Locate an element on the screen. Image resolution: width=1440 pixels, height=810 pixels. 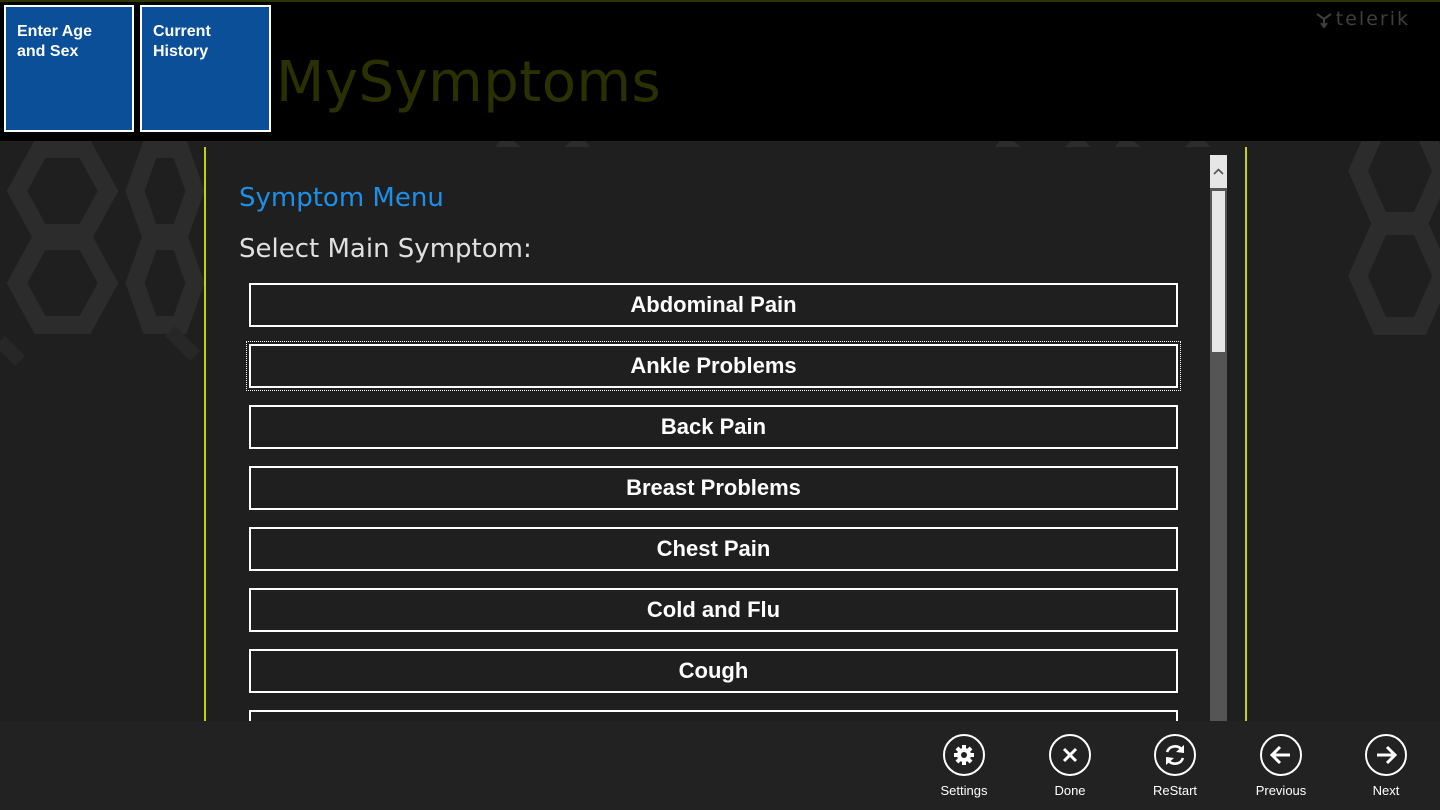
symptom-label: Cough is located at coordinates (713, 670).